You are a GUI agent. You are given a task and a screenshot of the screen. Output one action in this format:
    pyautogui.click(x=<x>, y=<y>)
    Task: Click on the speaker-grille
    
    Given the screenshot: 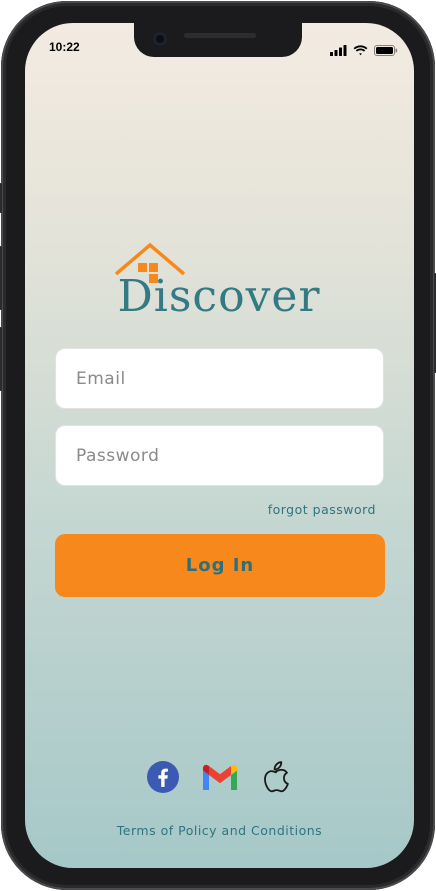 What is the action you would take?
    pyautogui.click(x=220, y=35)
    